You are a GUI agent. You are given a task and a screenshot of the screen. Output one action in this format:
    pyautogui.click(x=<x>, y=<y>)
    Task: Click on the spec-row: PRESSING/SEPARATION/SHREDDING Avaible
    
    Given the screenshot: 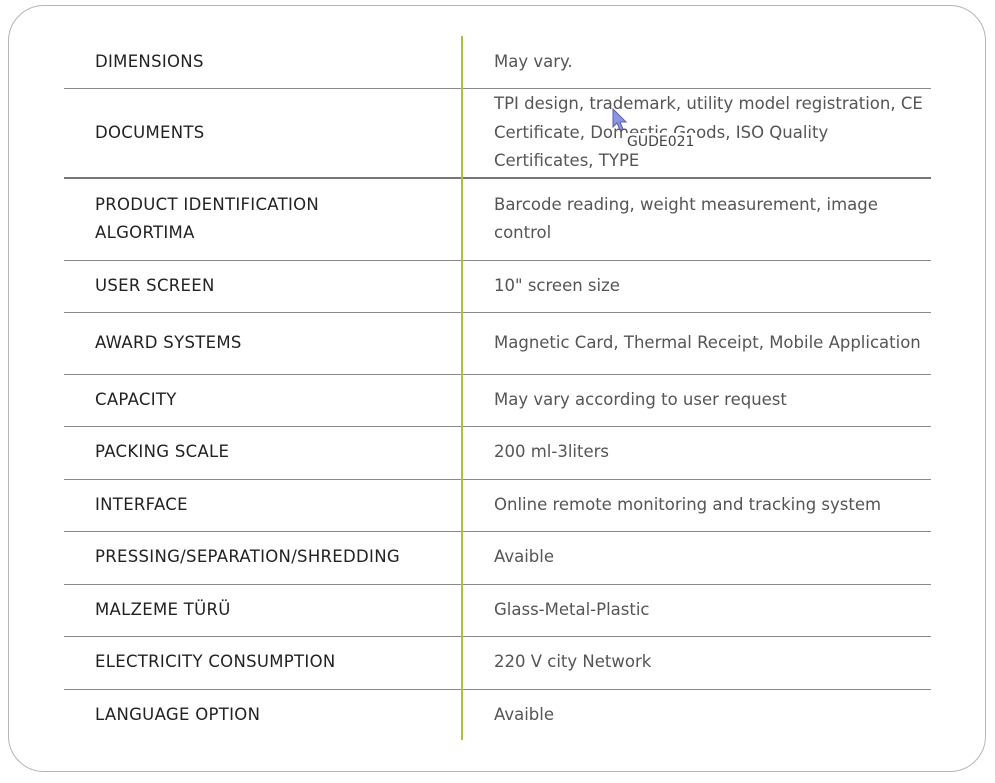 What is the action you would take?
    pyautogui.click(x=497, y=557)
    